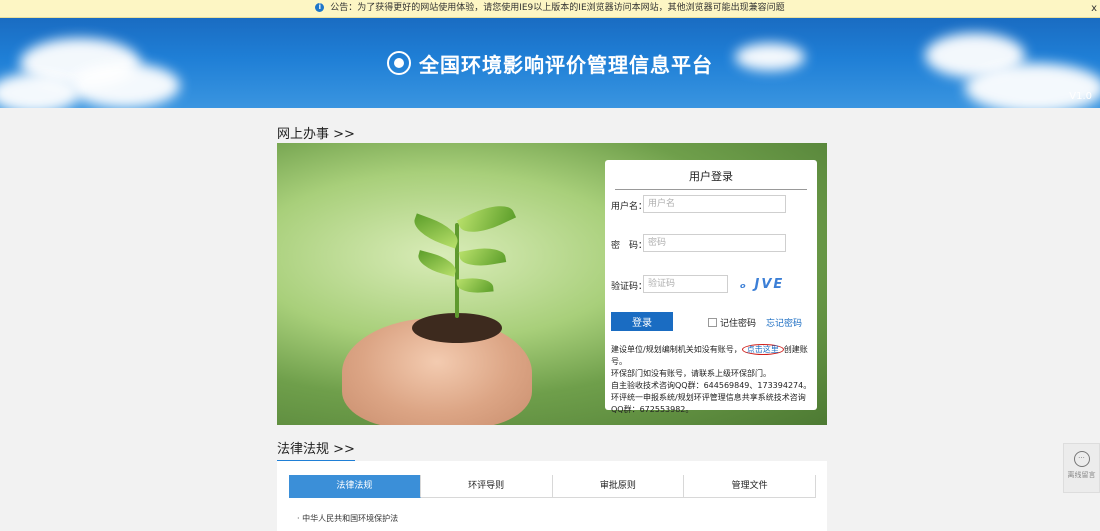 The height and width of the screenshot is (531, 1100). I want to click on forgot-password-link: 忘记密码, so click(784, 322).